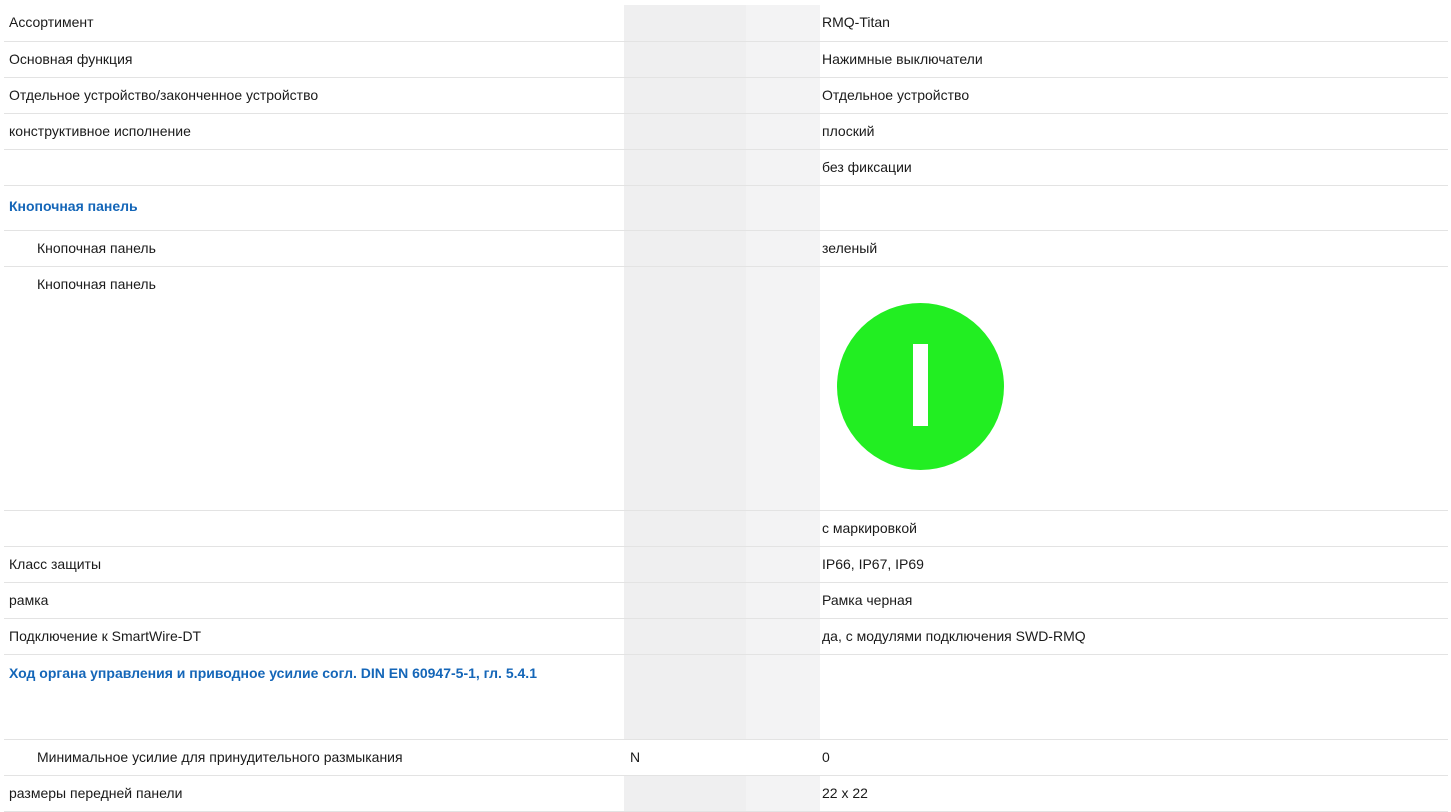  Describe the element at coordinates (1134, 131) in the screenshot. I see `row-value: плоский` at that location.